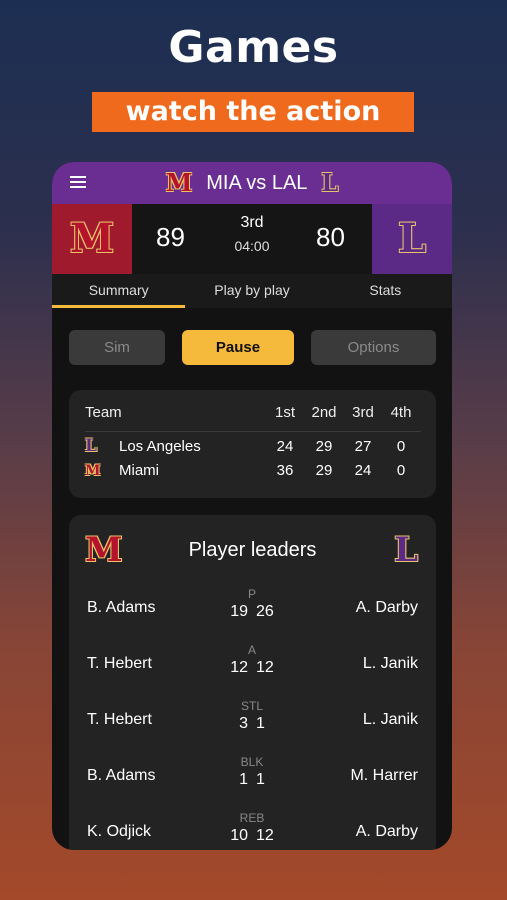 The image size is (507, 900). What do you see at coordinates (252, 818) in the screenshot?
I see `stat-label: REB` at bounding box center [252, 818].